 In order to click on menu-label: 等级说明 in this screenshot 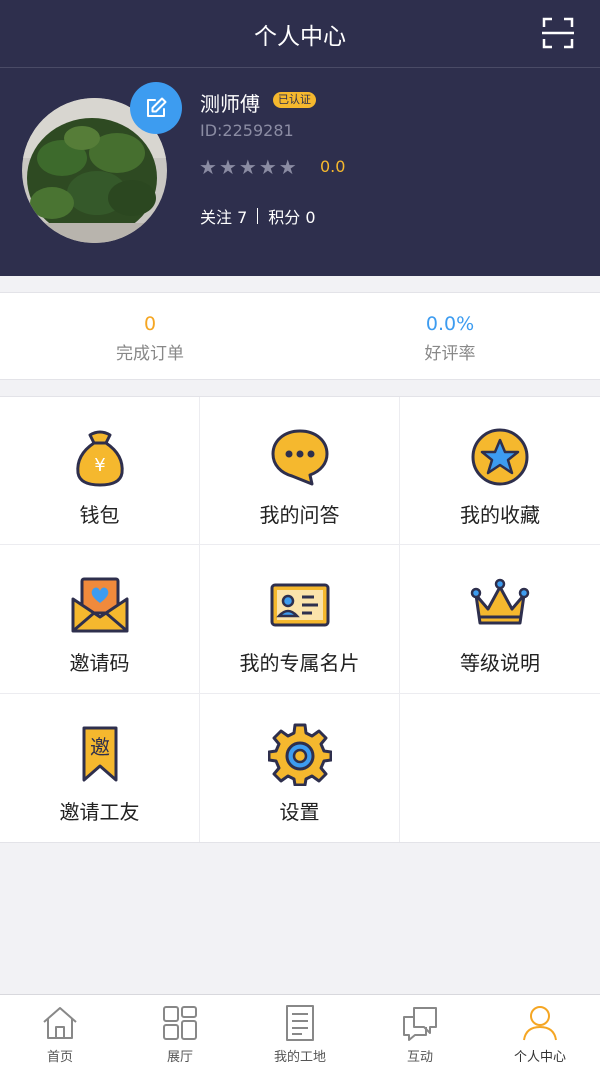, I will do `click(500, 663)`.